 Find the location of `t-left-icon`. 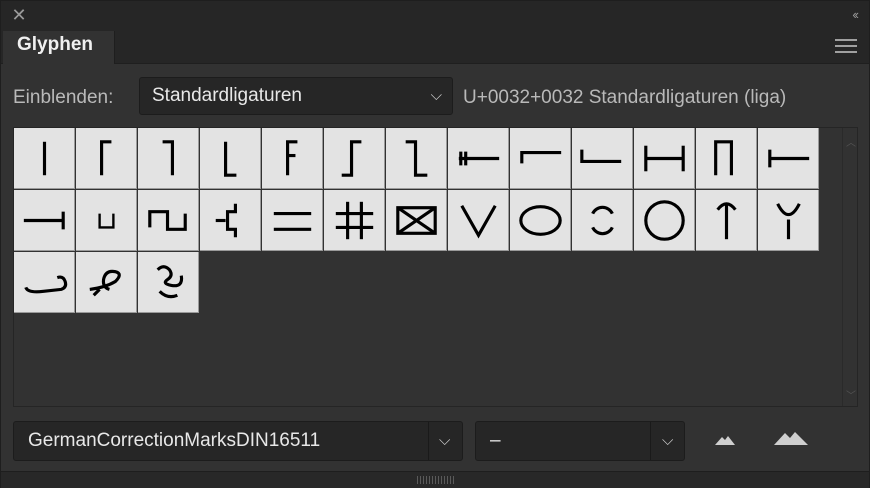

t-left-icon is located at coordinates (789, 158).